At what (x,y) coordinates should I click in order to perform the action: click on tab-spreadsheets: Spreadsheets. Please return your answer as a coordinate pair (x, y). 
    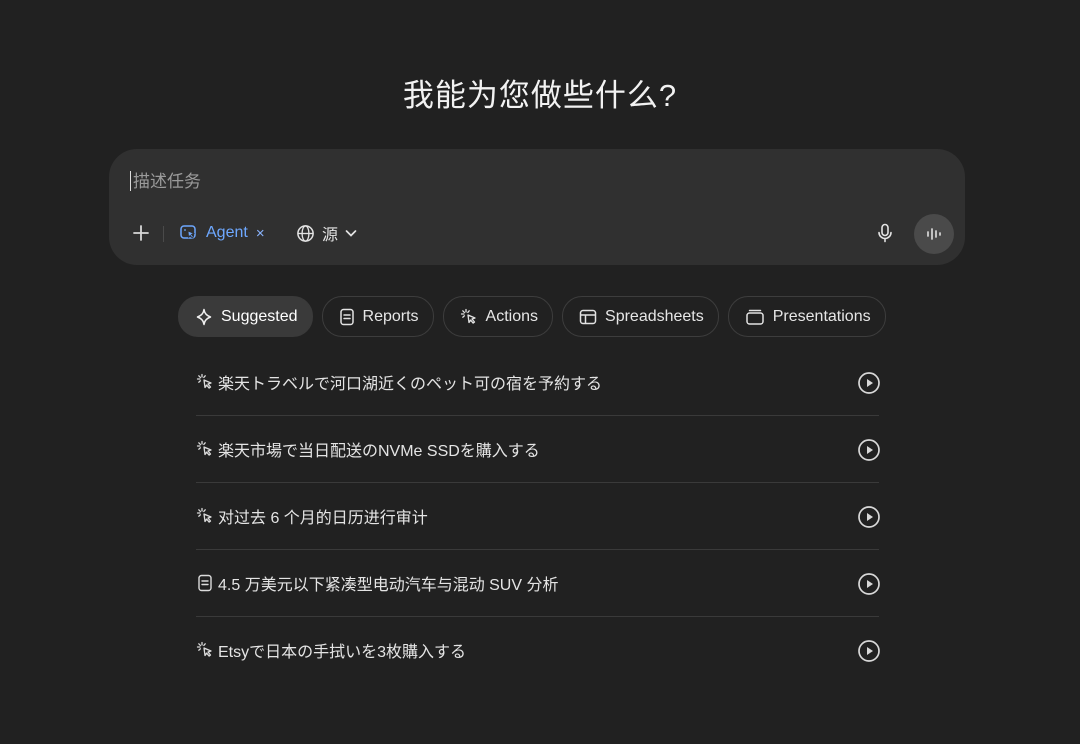
    Looking at the image, I should click on (640, 316).